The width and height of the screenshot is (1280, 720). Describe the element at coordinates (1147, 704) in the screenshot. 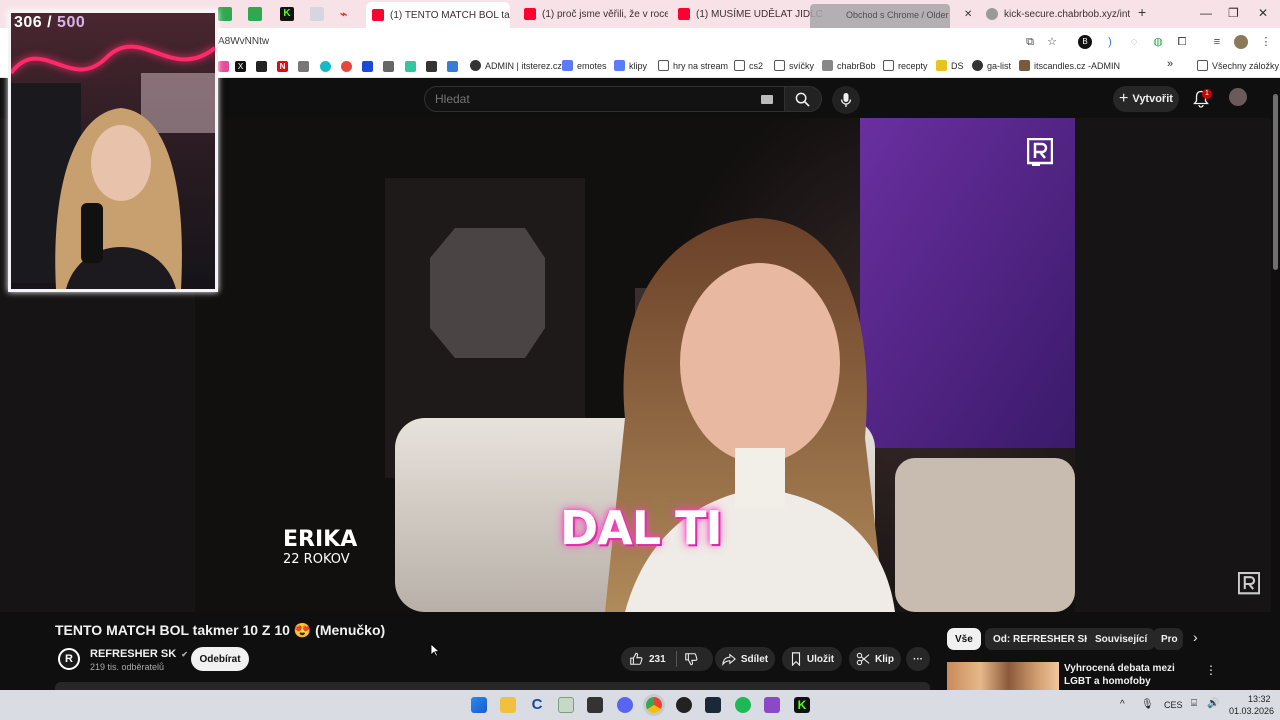

I see `microphone-icon: 🎙` at that location.